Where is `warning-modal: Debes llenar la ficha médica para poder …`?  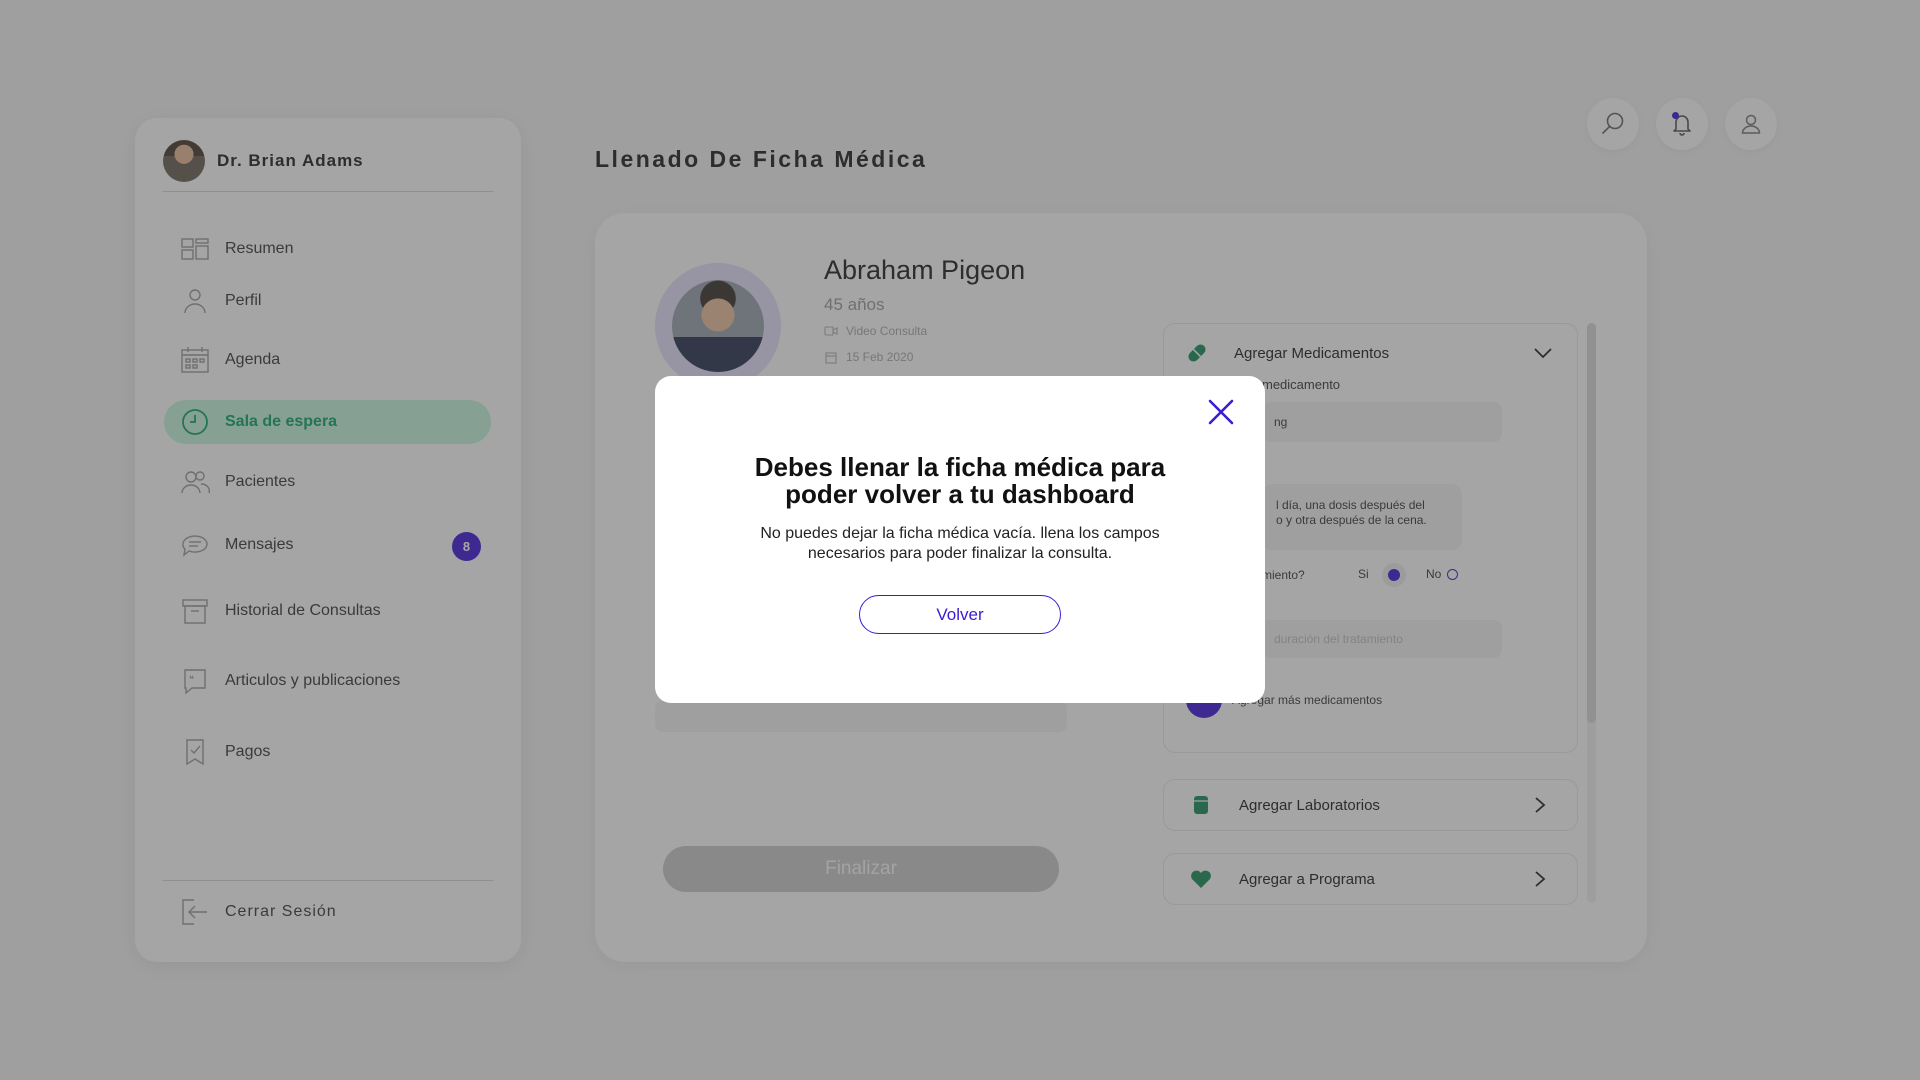
warning-modal: Debes llenar la ficha médica para poder … is located at coordinates (960, 539).